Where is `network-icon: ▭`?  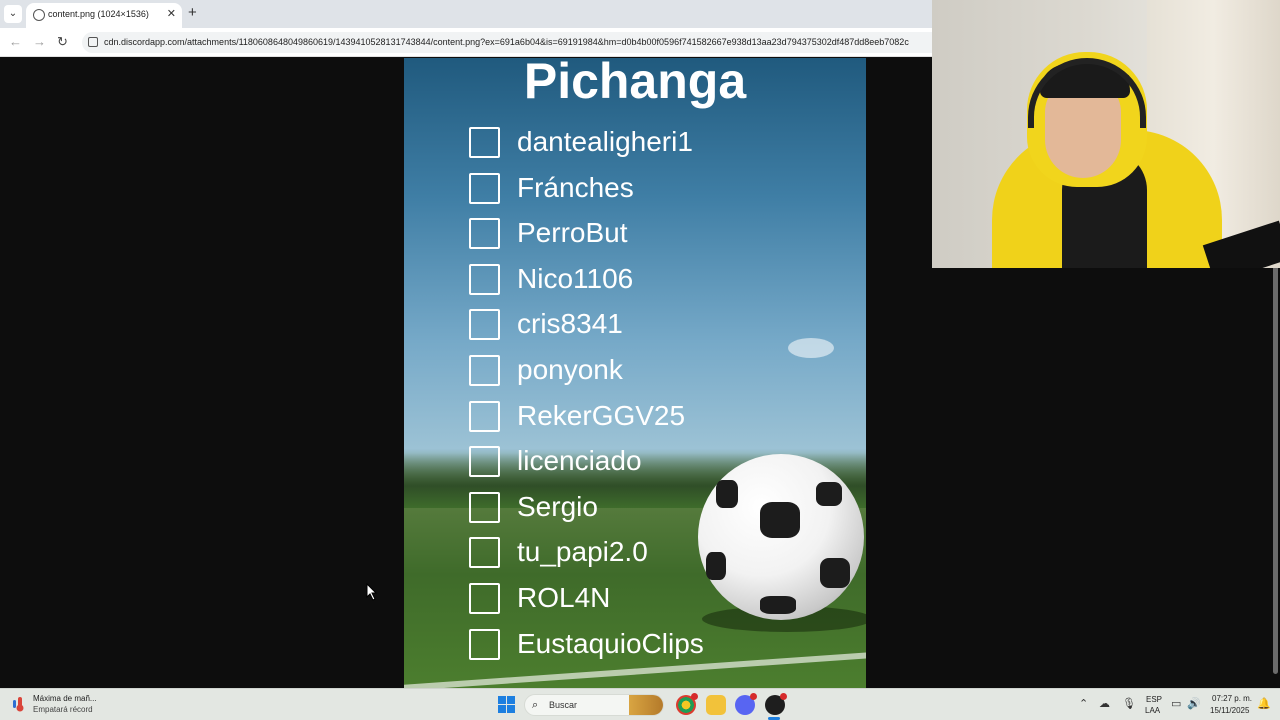
network-icon: ▭ is located at coordinates (1176, 703).